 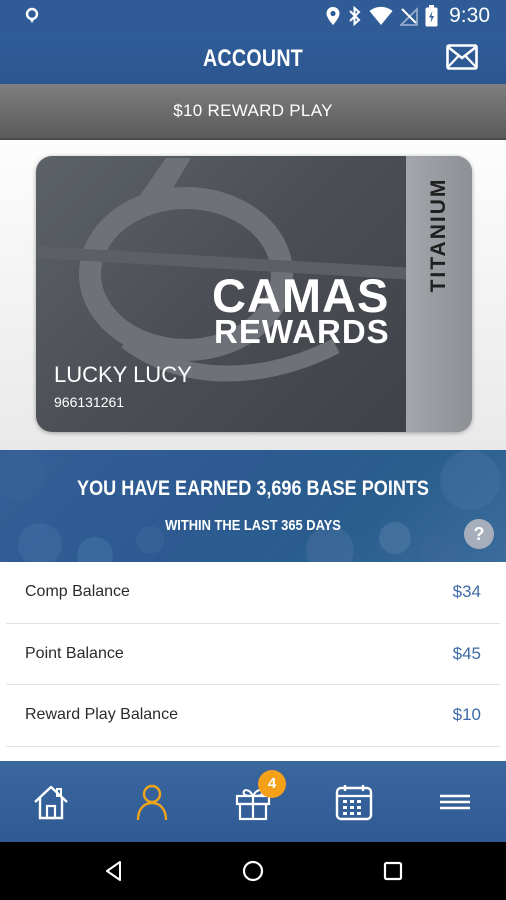 I want to click on home-circle-icon, so click(x=253, y=871).